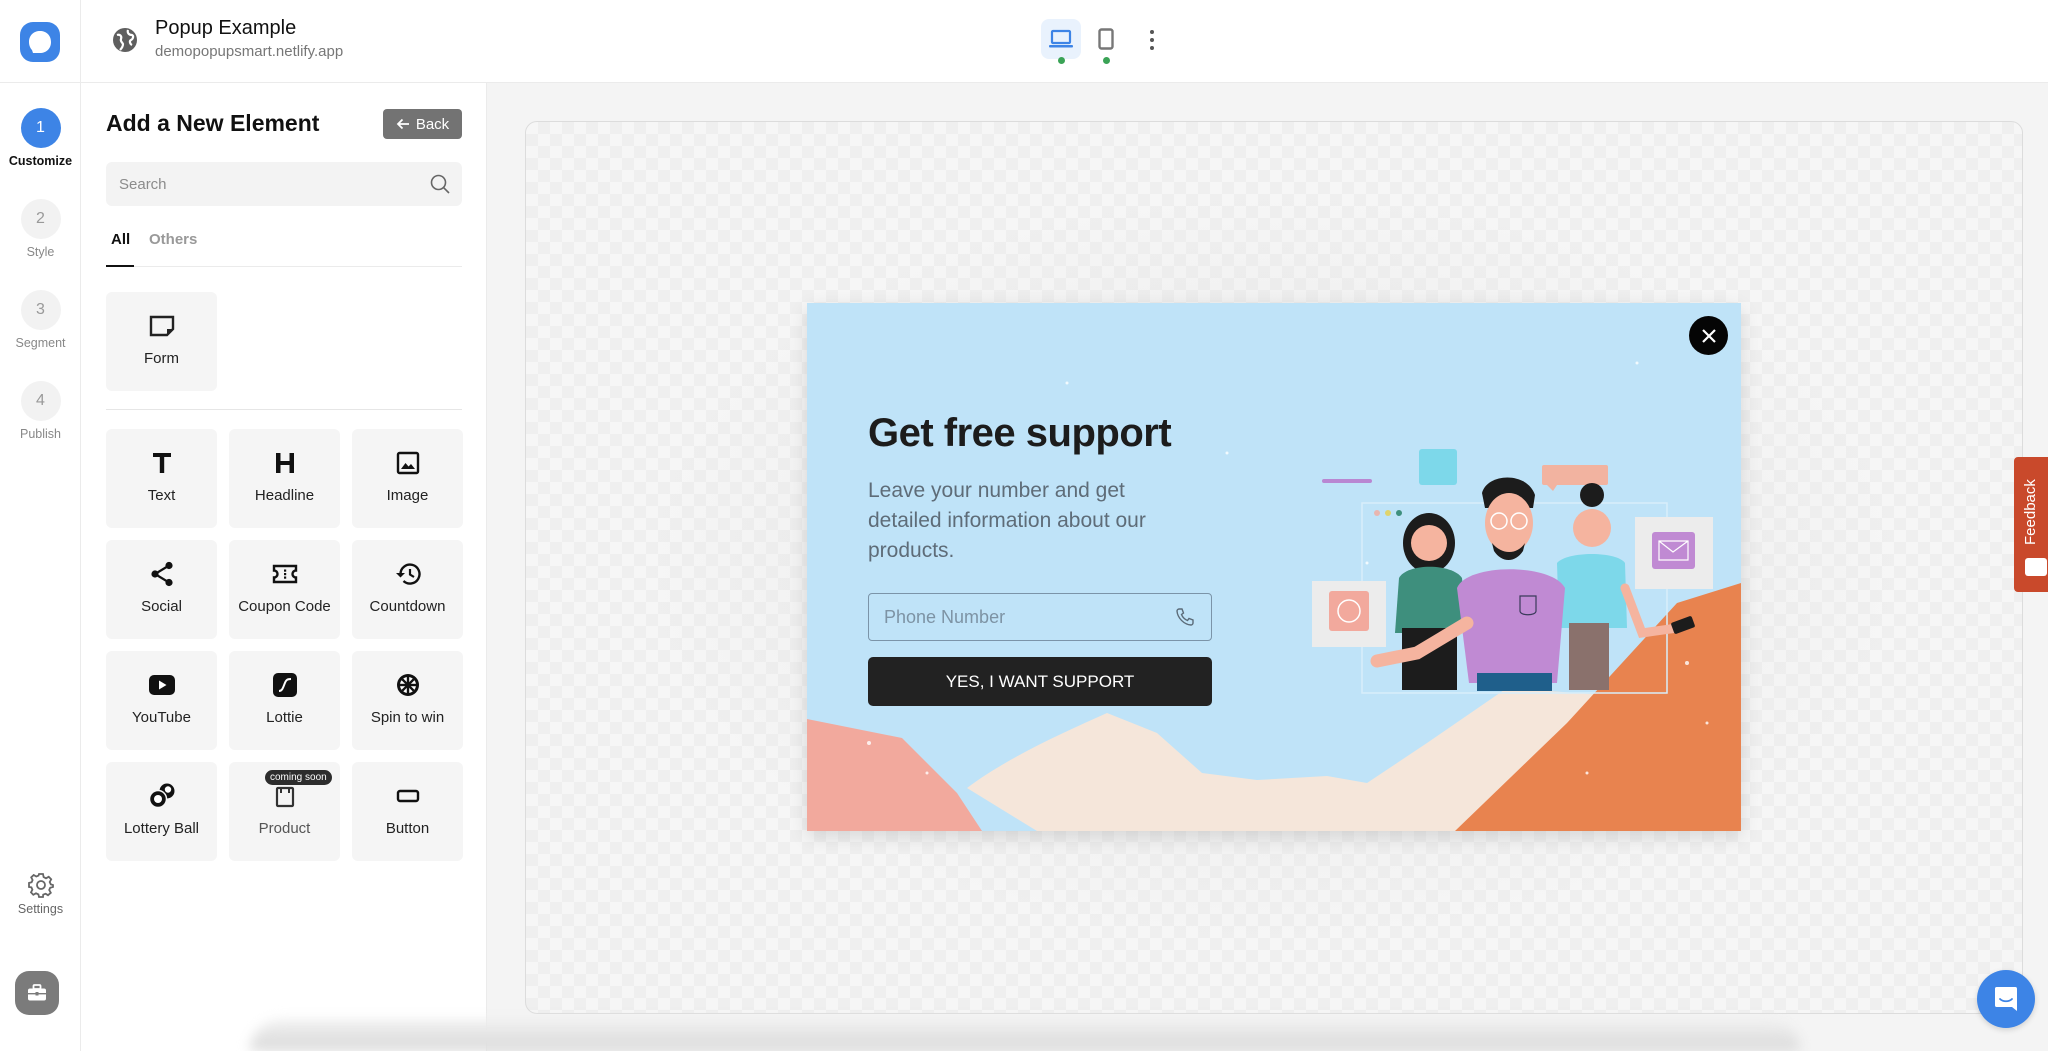 The image size is (2048, 1051). What do you see at coordinates (40, 219) in the screenshot?
I see `step-number: 2` at bounding box center [40, 219].